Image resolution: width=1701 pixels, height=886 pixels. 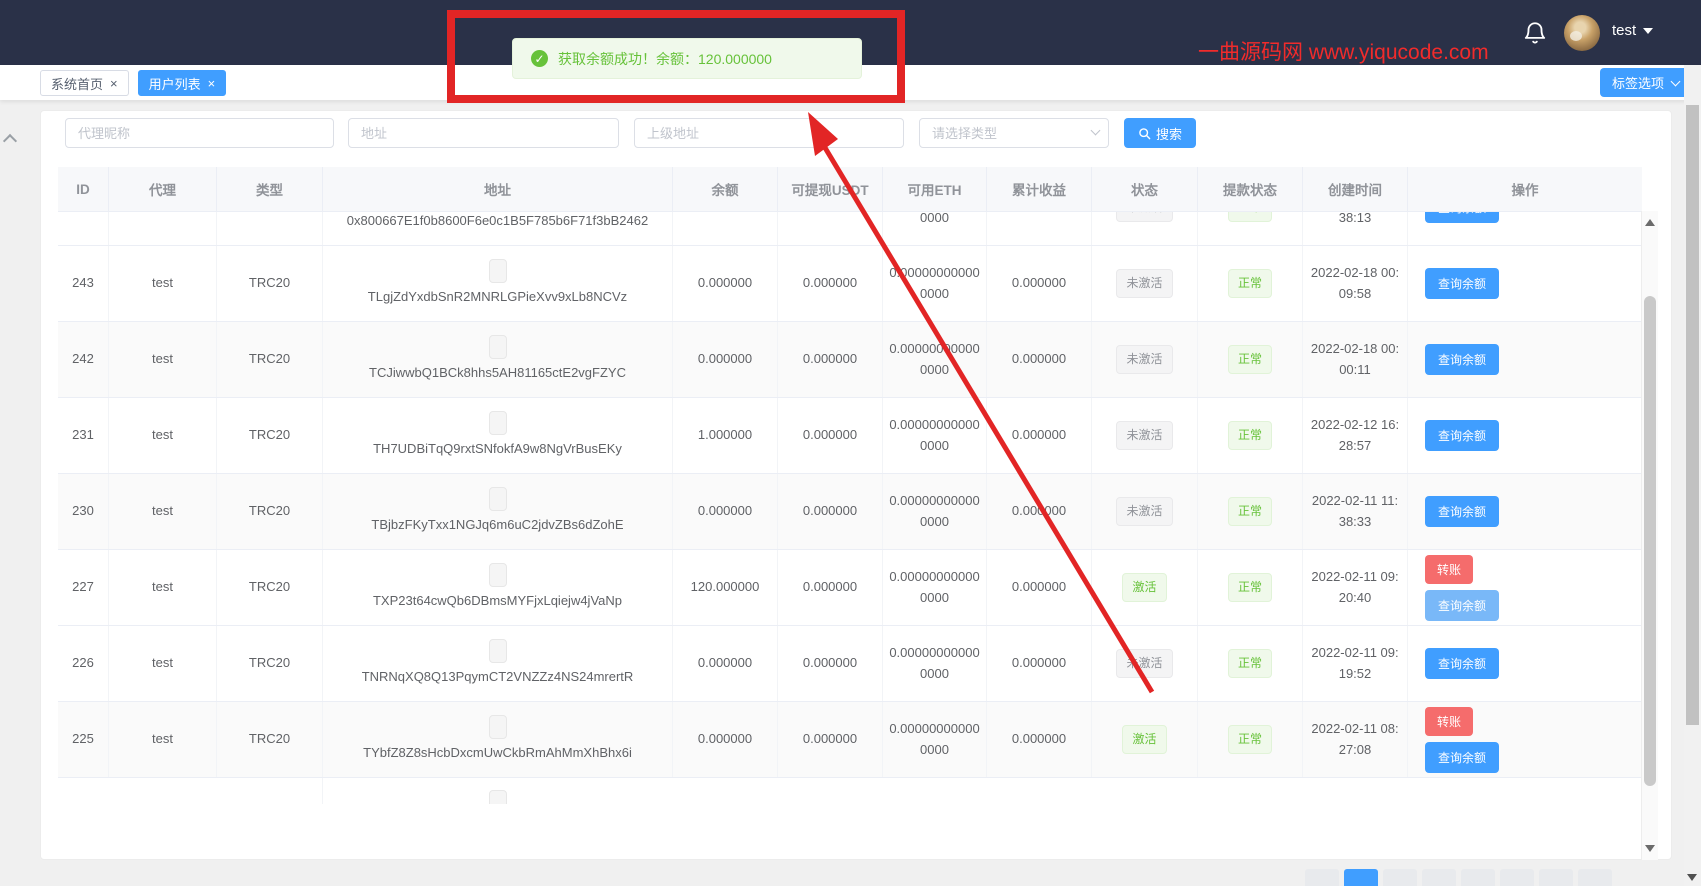 What do you see at coordinates (1145, 133) in the screenshot?
I see `search-icon` at bounding box center [1145, 133].